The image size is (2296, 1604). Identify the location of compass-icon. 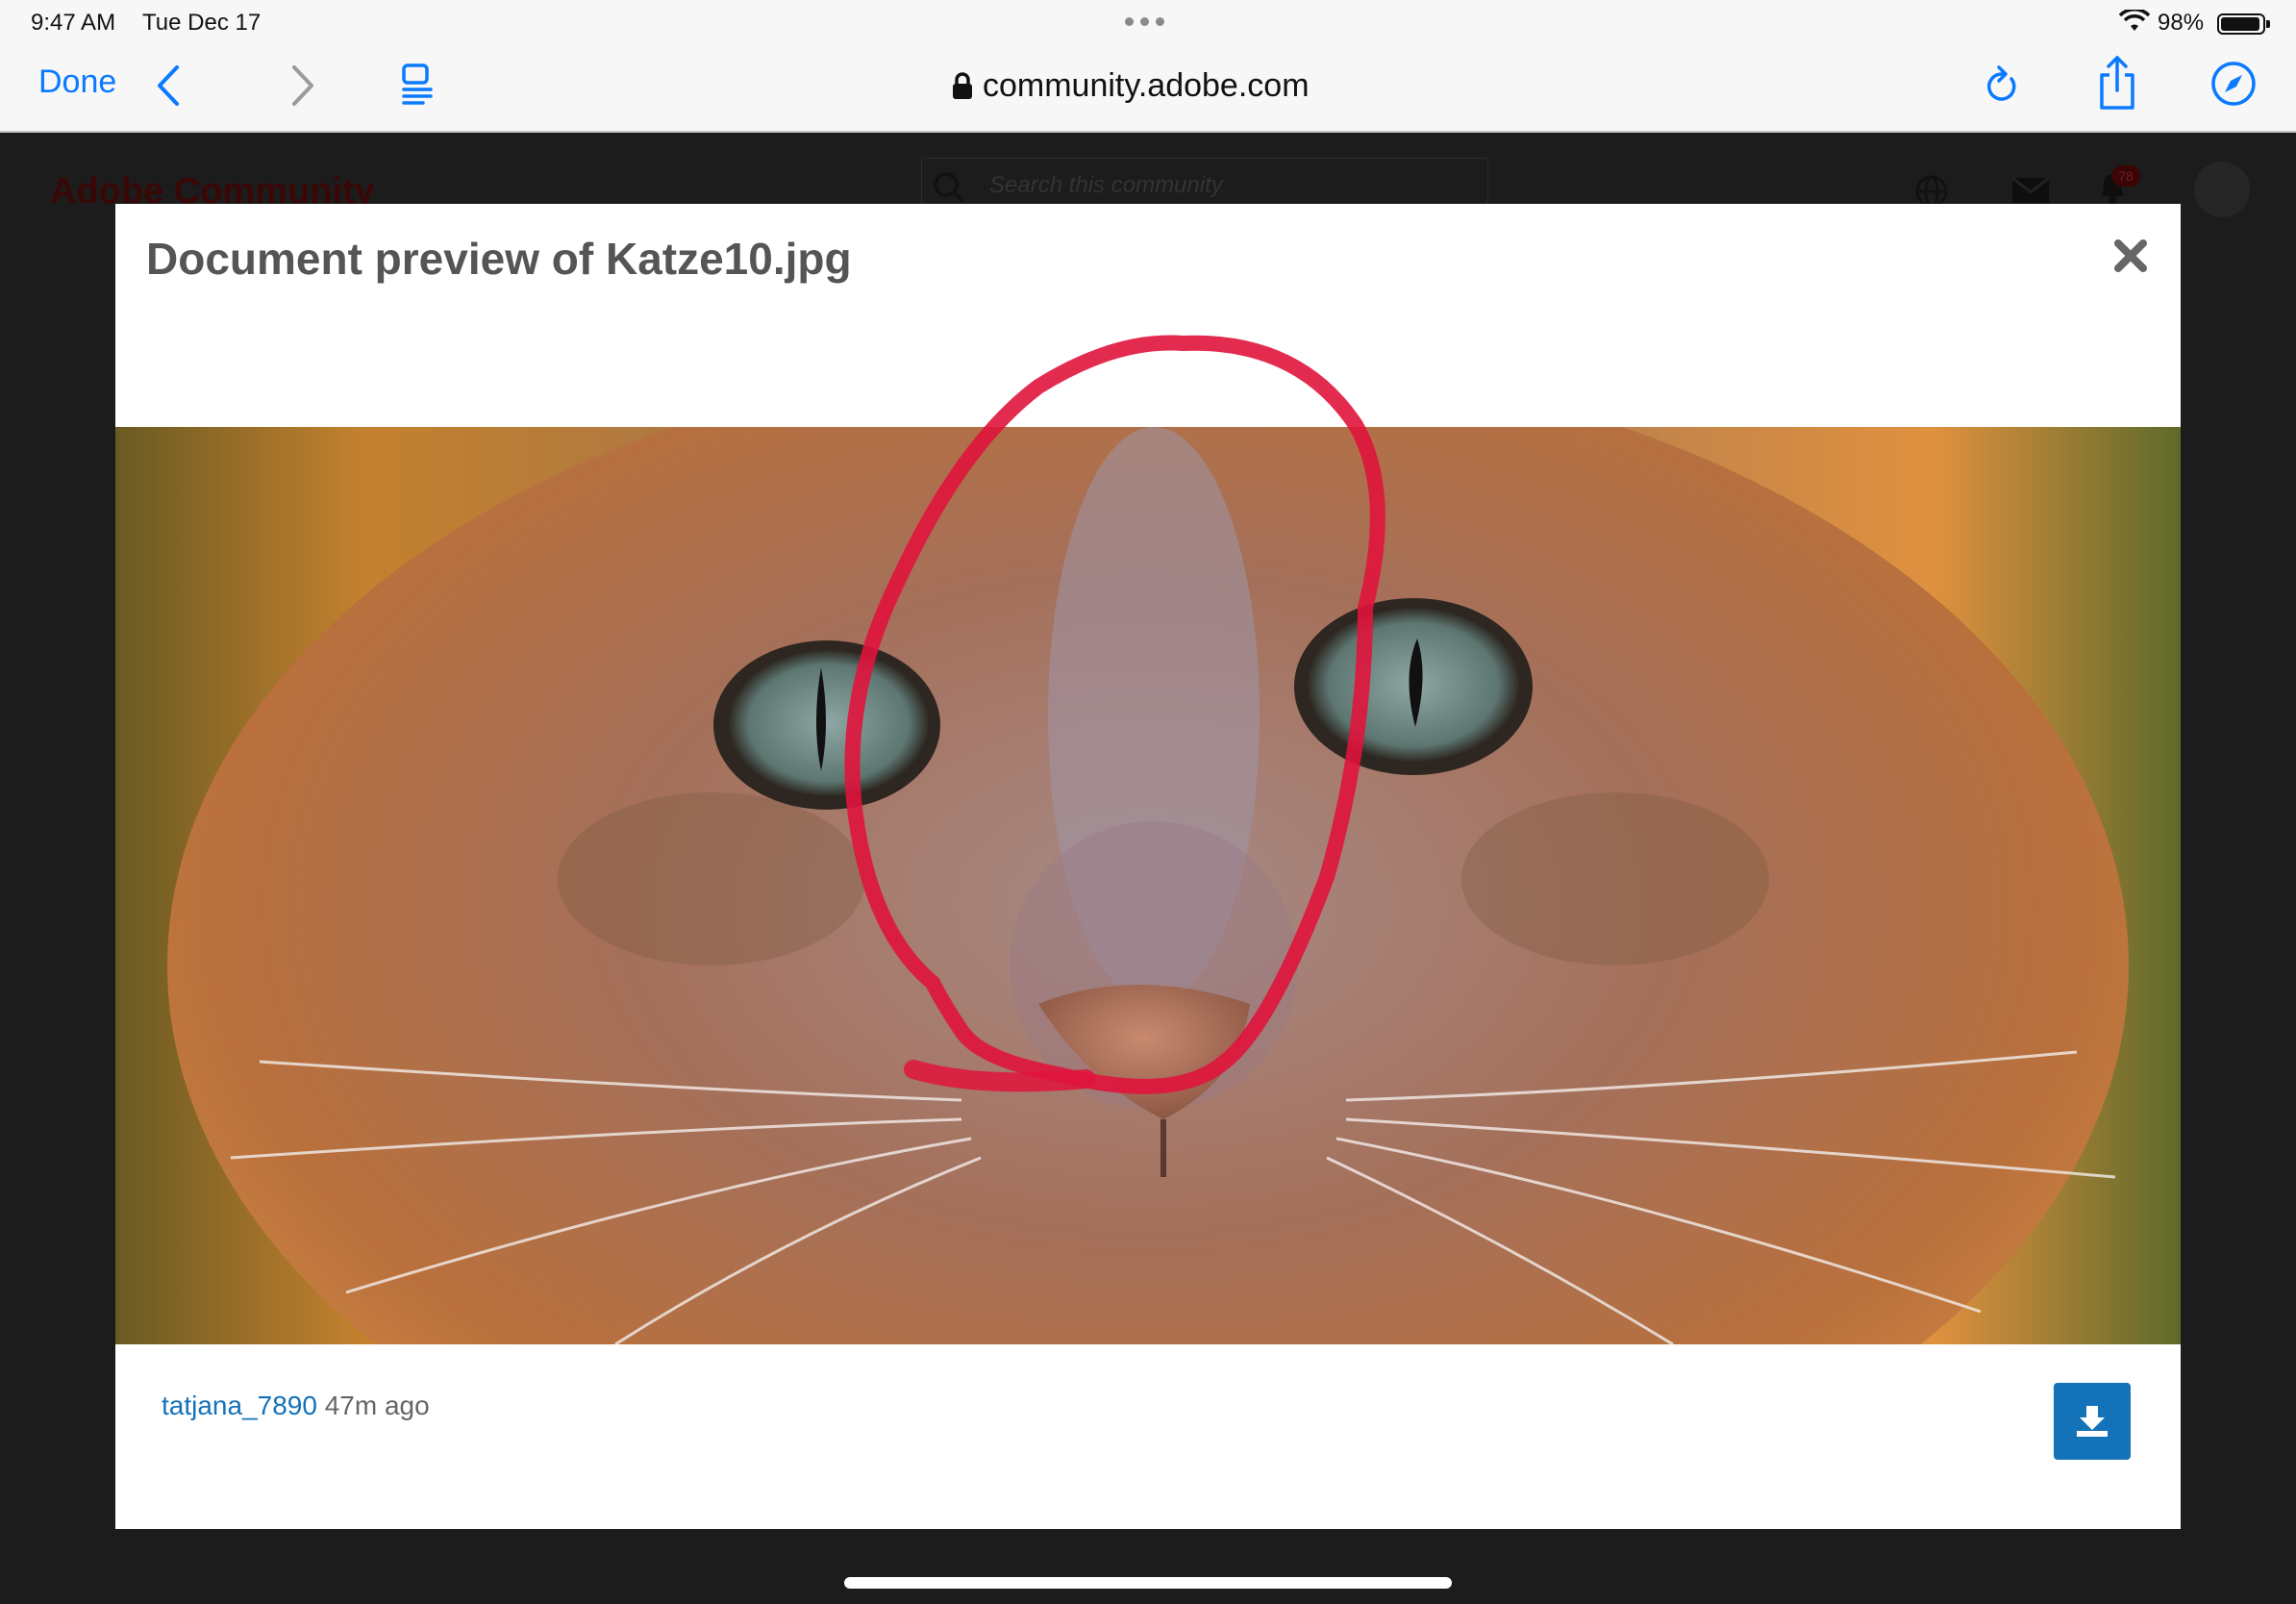
(2233, 86).